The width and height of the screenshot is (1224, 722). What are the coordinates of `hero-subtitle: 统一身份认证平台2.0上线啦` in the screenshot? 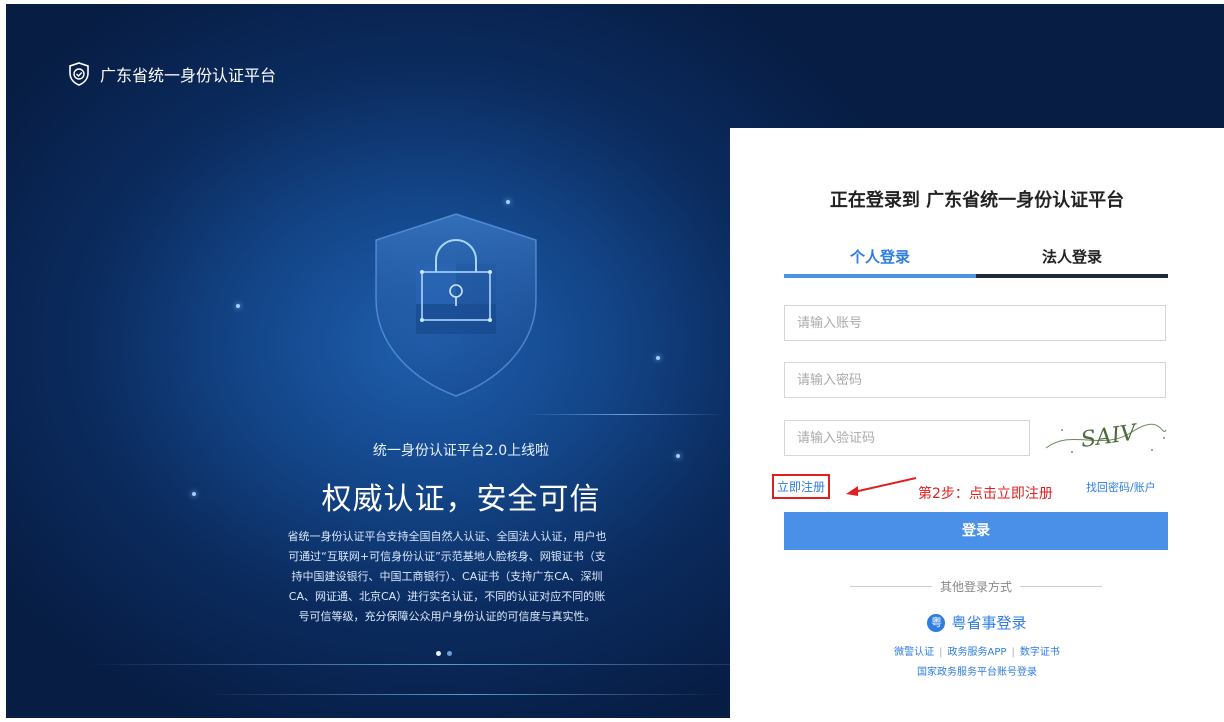 It's located at (461, 451).